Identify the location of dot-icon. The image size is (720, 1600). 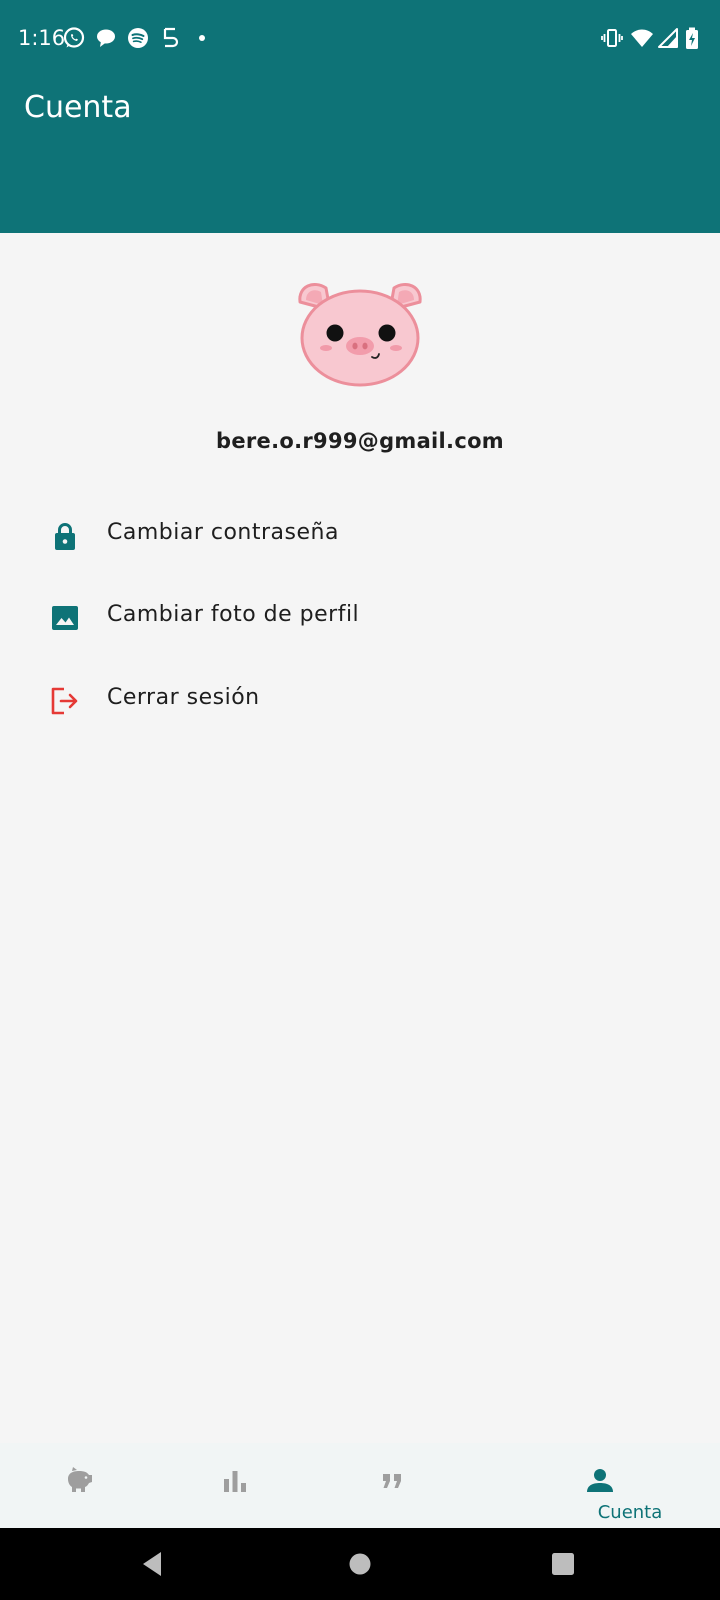
(202, 38).